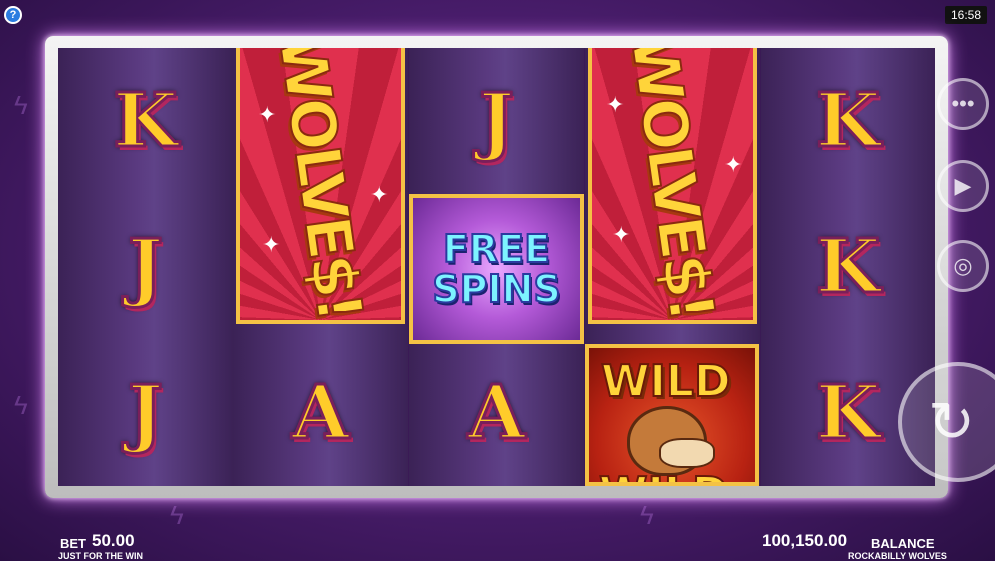 The image size is (995, 561). What do you see at coordinates (13, 15) in the screenshot?
I see `help-button: ?` at bounding box center [13, 15].